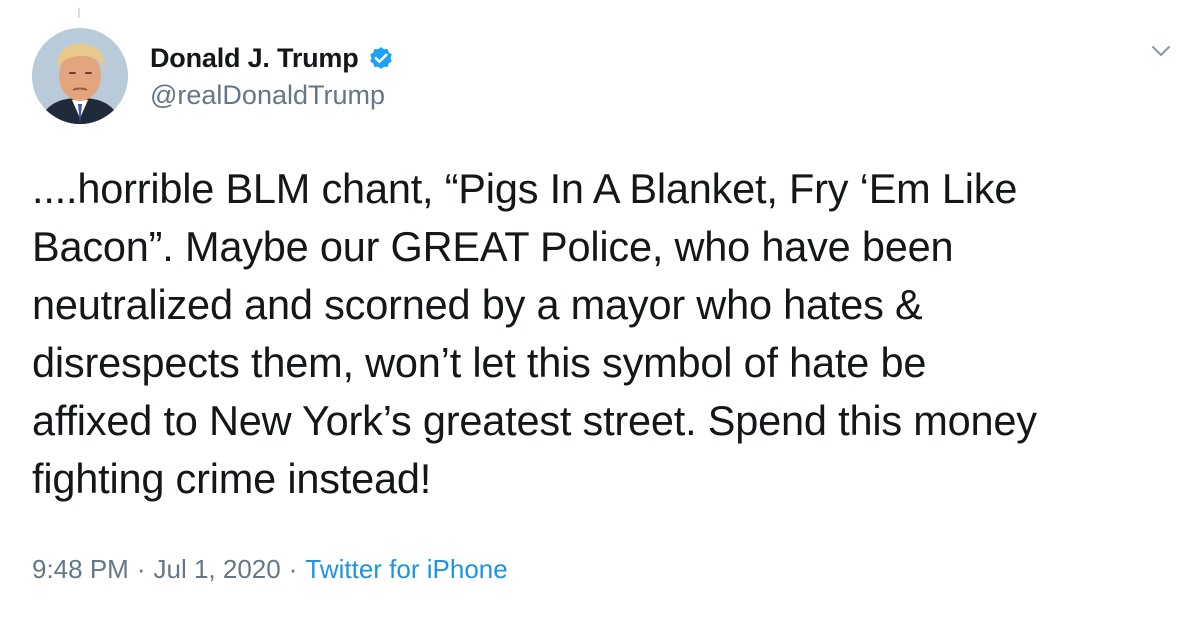  What do you see at coordinates (267, 95) in the screenshot?
I see `author-handle: @realDonaldTrump` at bounding box center [267, 95].